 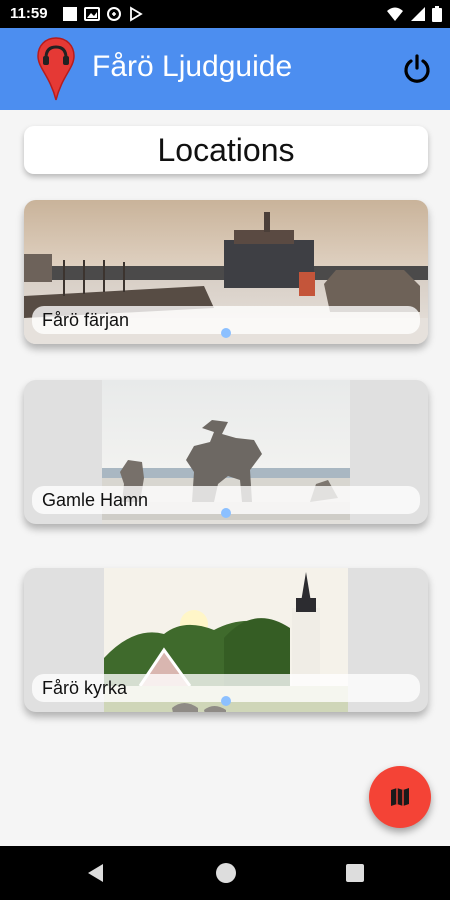 I want to click on play-store-icon, so click(x=136, y=14).